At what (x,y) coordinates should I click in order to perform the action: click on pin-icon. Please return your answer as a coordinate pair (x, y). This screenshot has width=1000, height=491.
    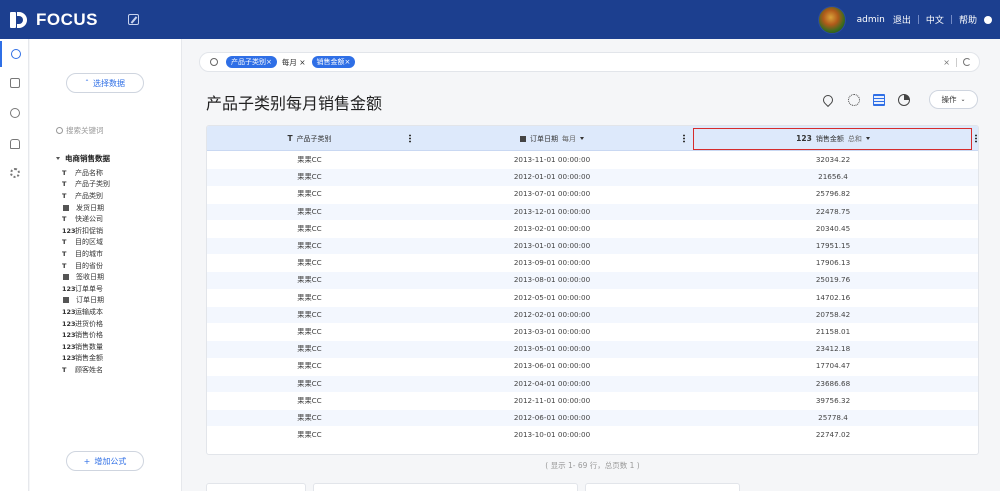
    Looking at the image, I should click on (828, 100).